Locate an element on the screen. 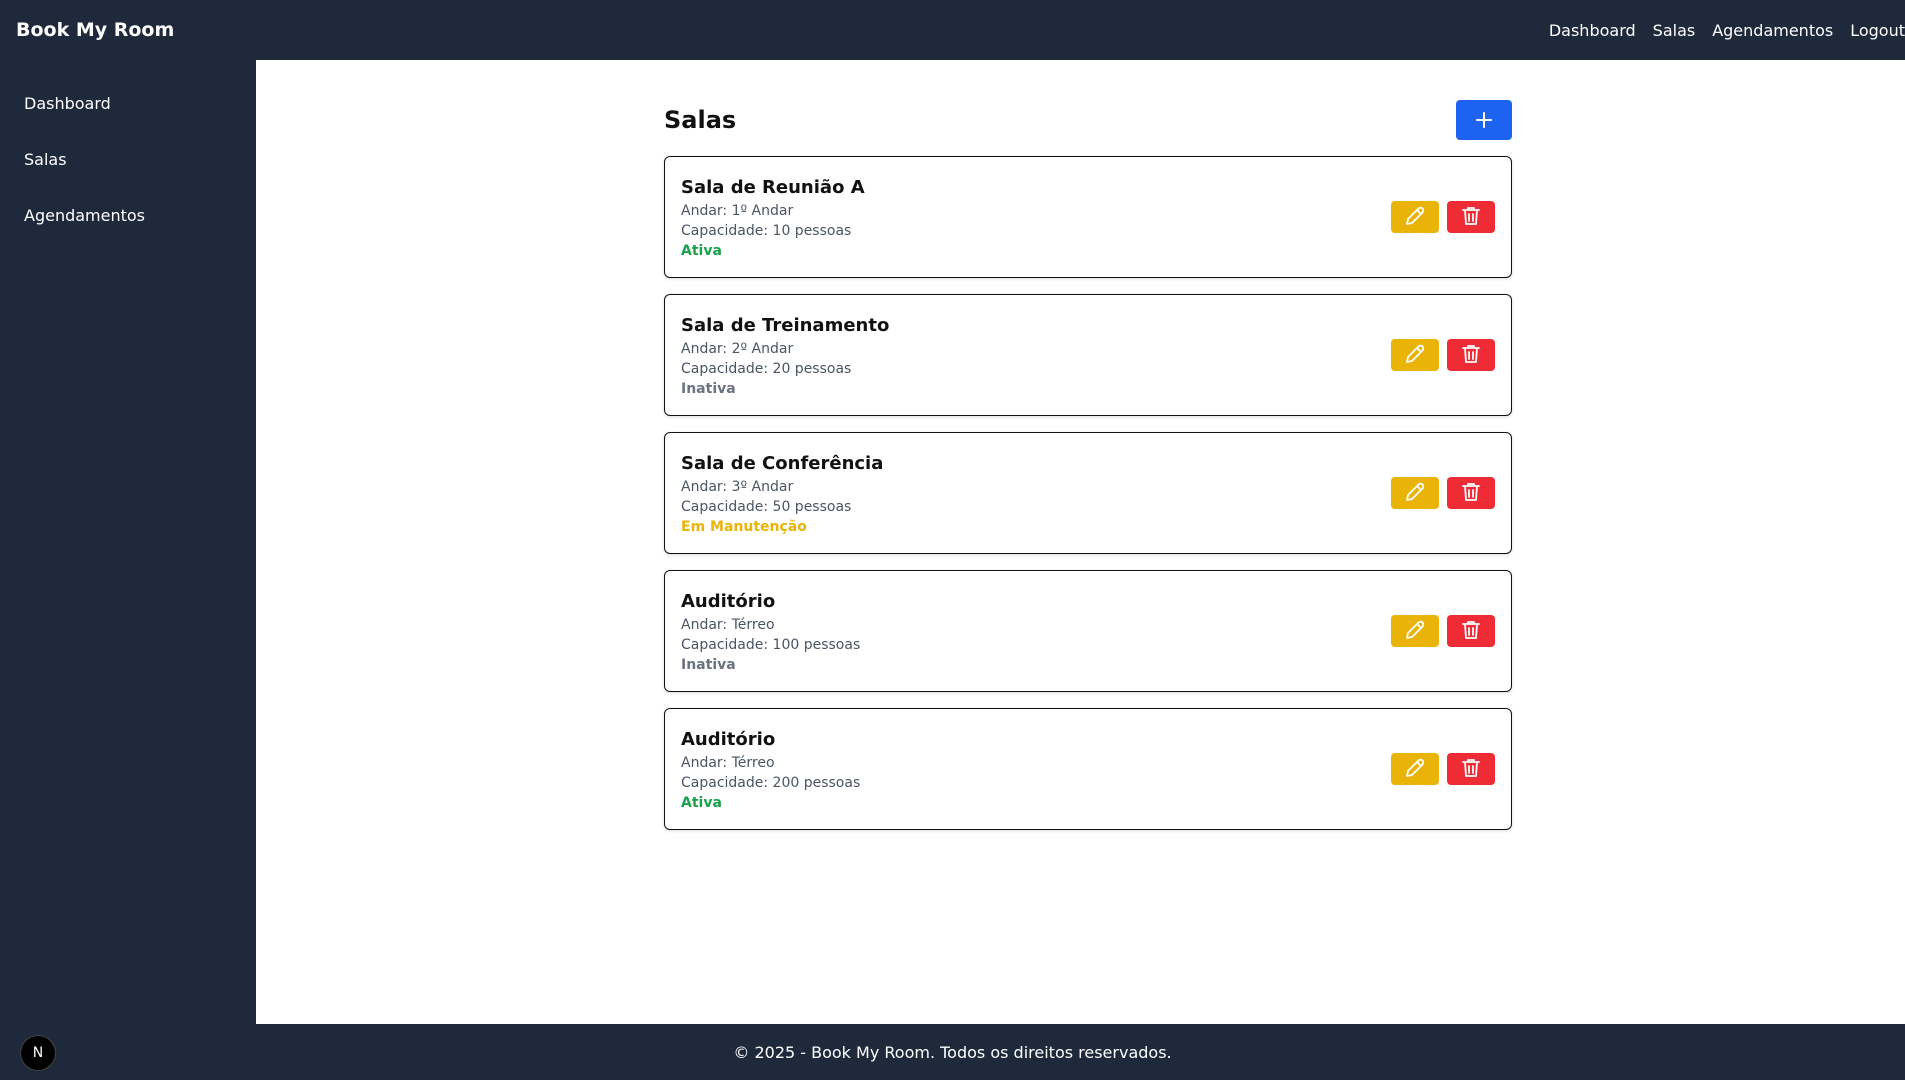 This screenshot has width=1905, height=1080. top-nav-links: Dashboard Salas Agendamentos Logout is located at coordinates (1727, 30).